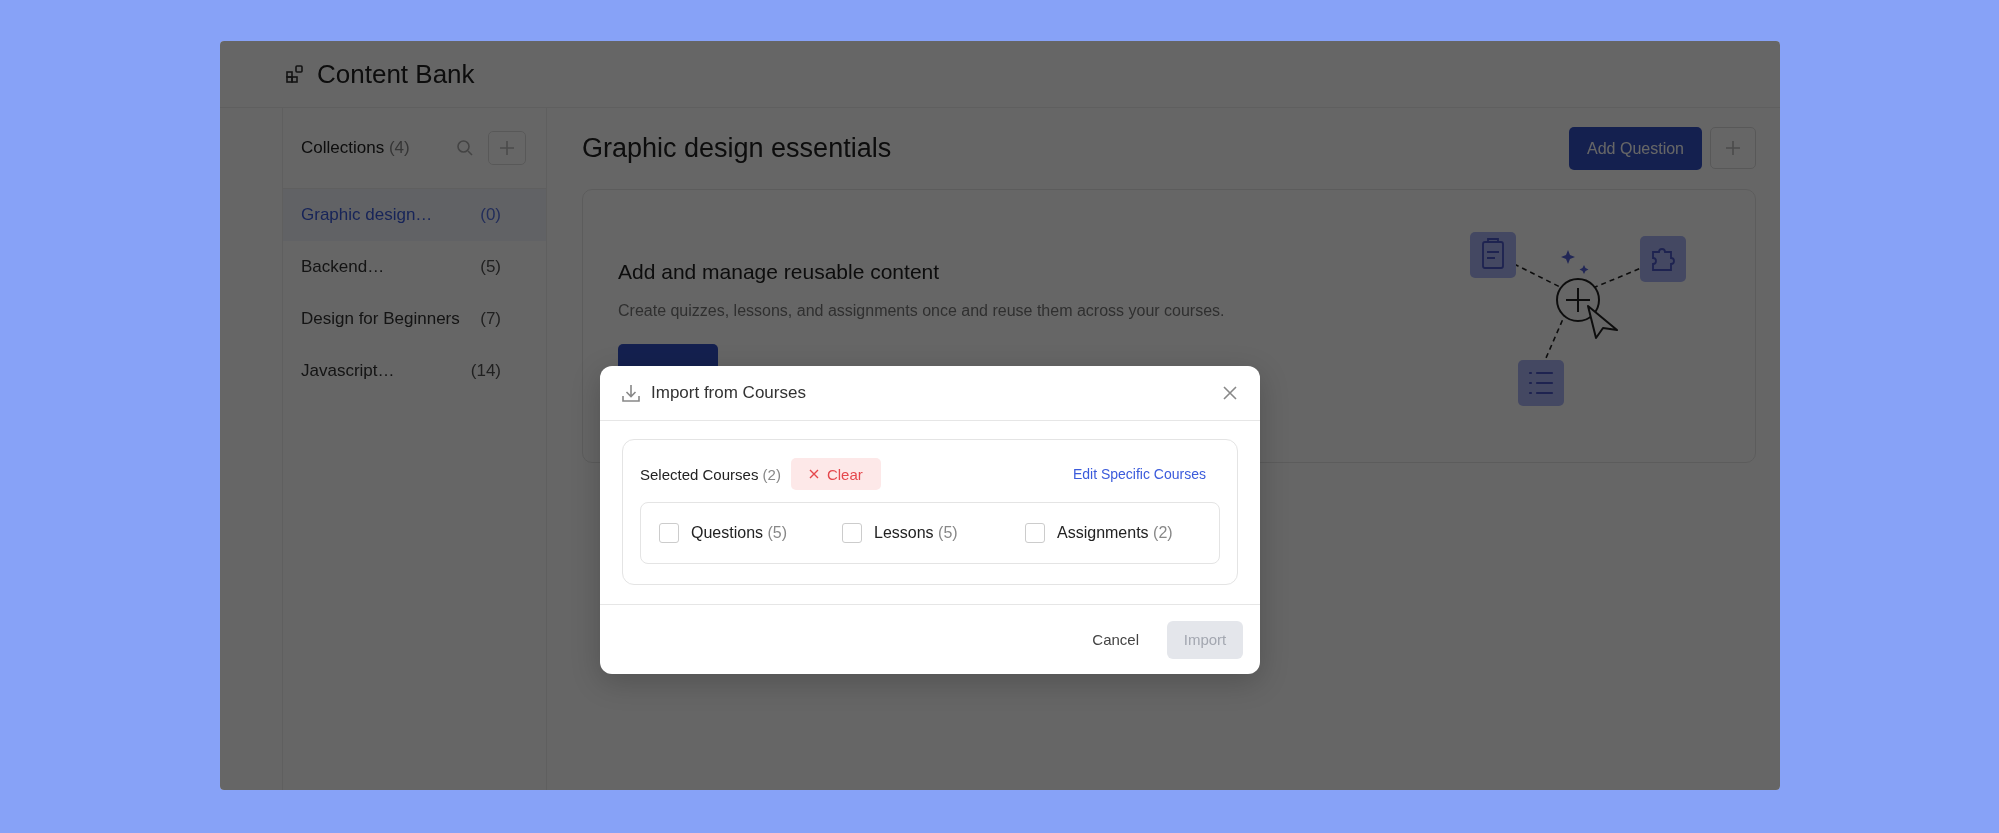  What do you see at coordinates (737, 148) in the screenshot?
I see `page-title: Graphic design essentials` at bounding box center [737, 148].